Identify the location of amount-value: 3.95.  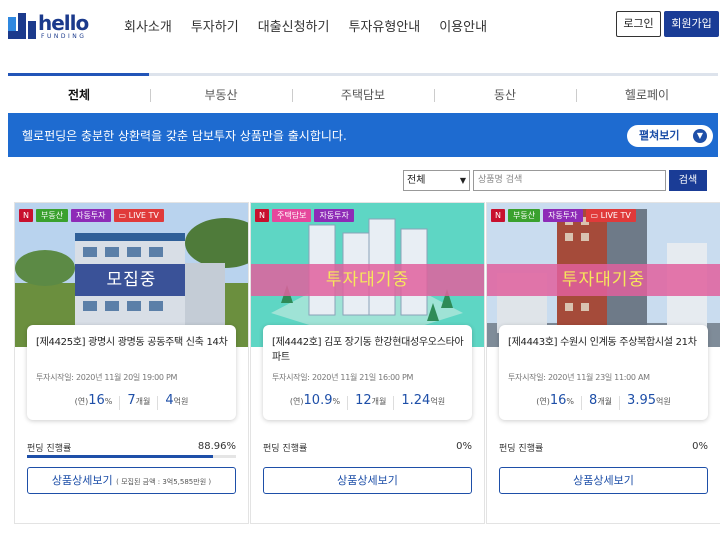
(641, 400).